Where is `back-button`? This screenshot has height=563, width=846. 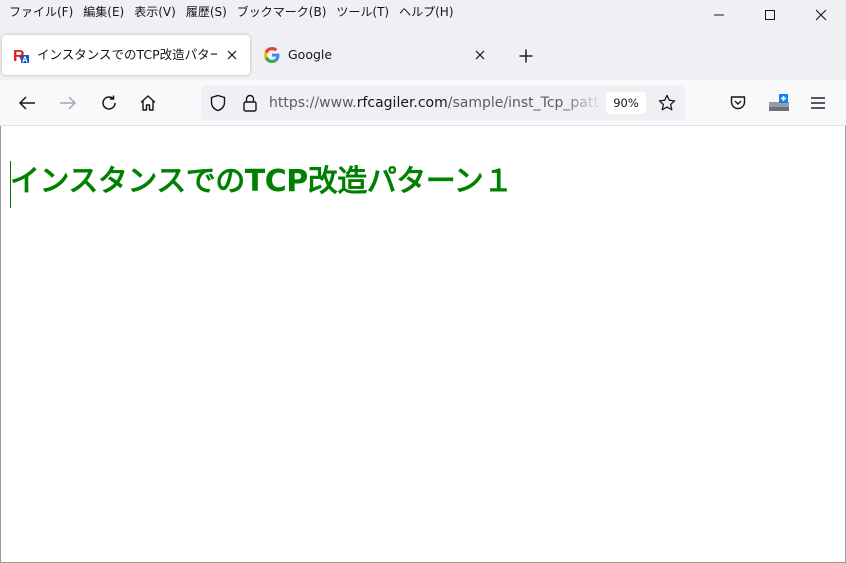 back-button is located at coordinates (27, 103).